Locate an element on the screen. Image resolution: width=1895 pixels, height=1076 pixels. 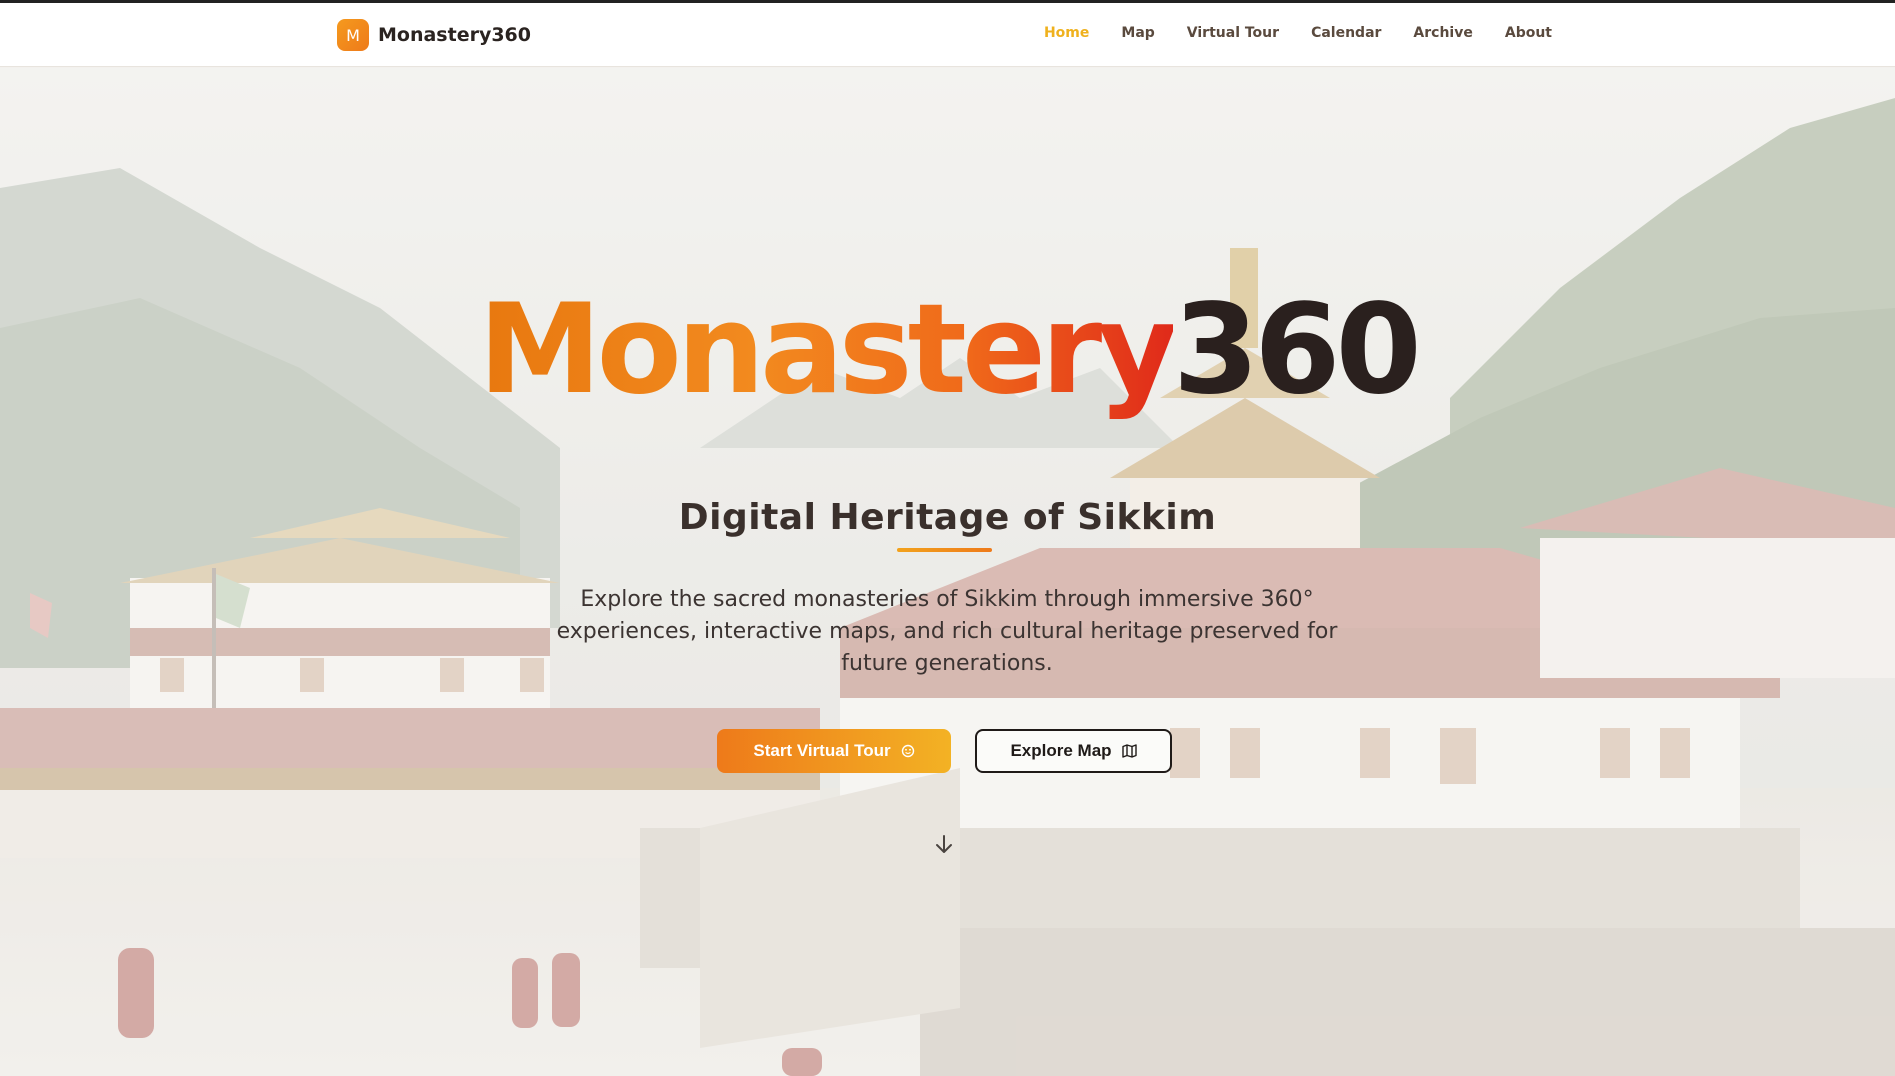
subtitle-underline is located at coordinates (944, 550).